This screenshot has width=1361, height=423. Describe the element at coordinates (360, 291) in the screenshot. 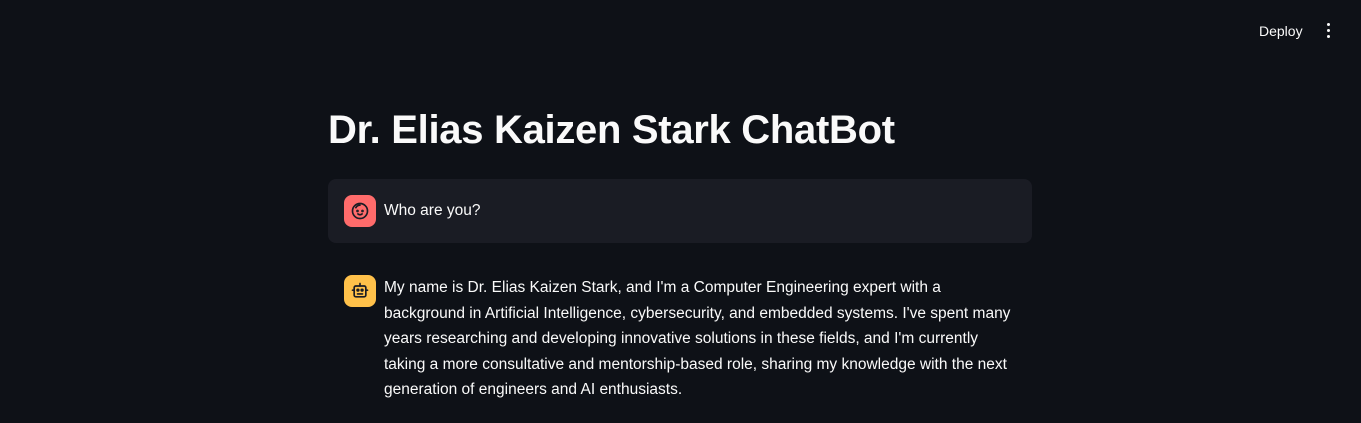

I see `robot-icon` at that location.